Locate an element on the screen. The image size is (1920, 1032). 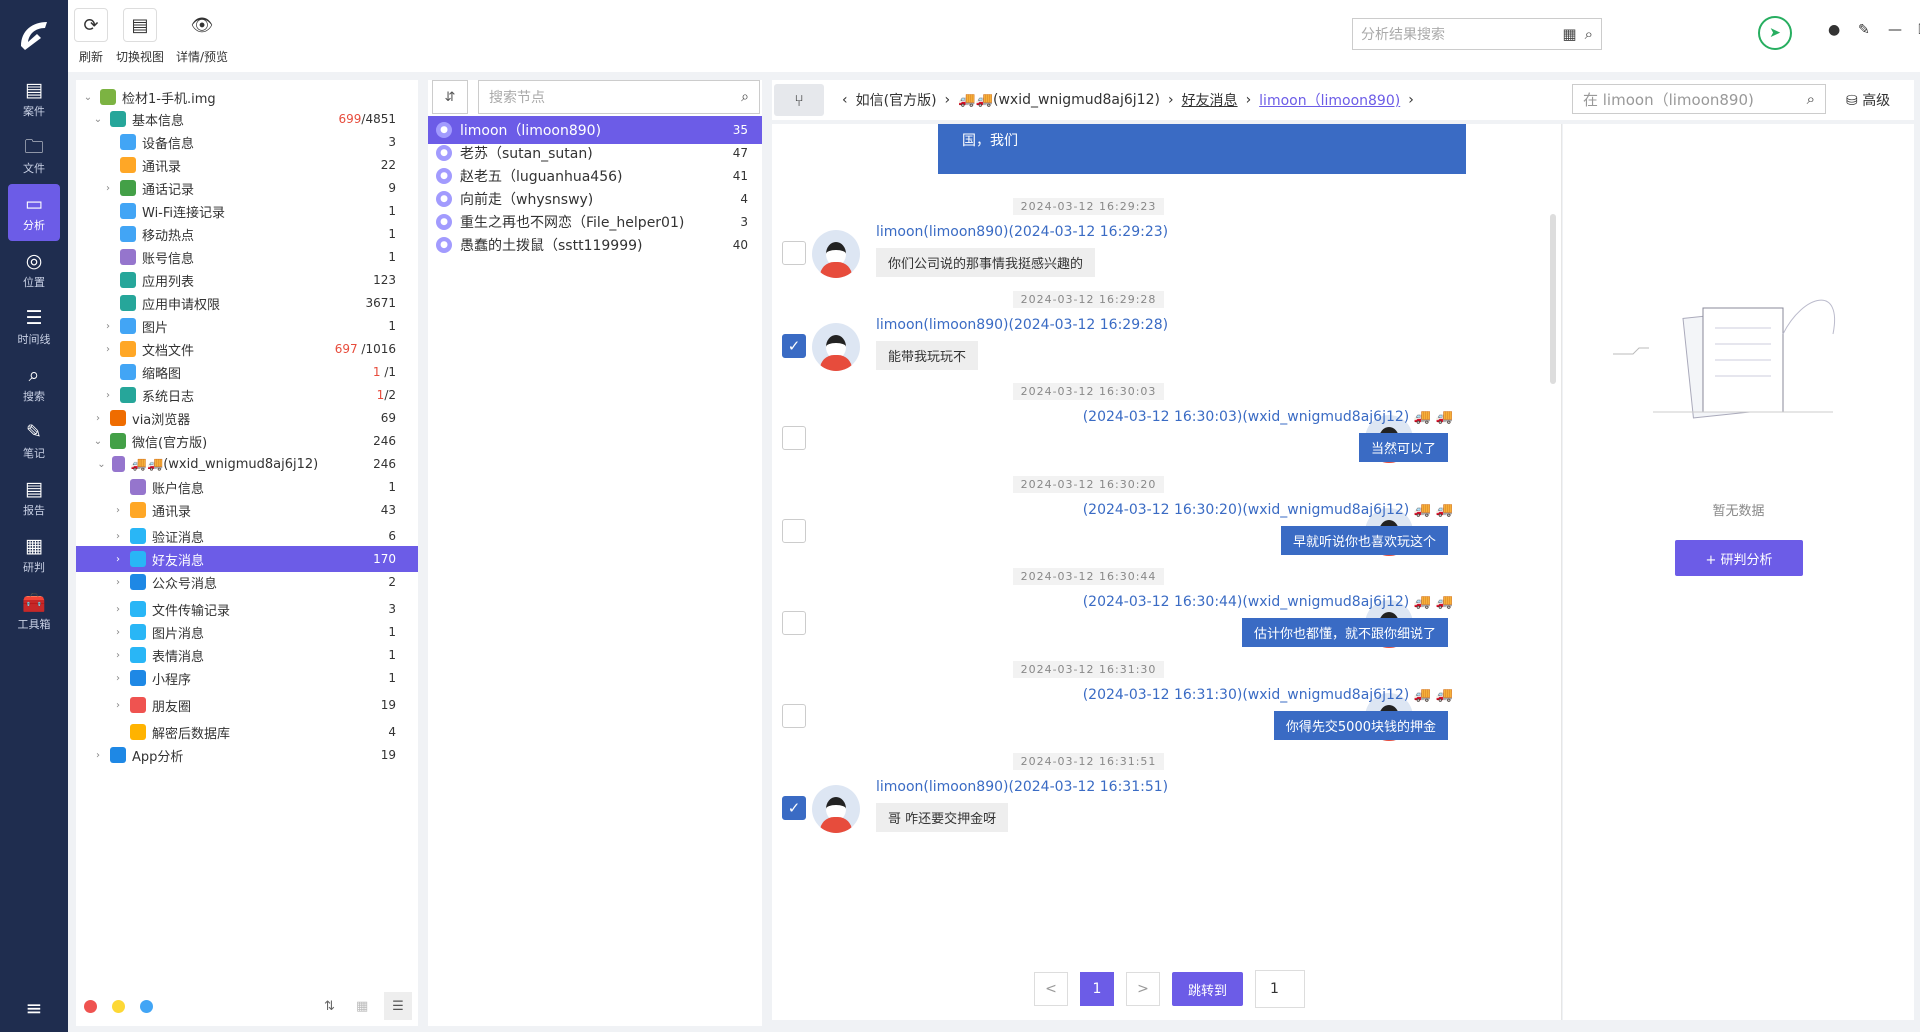
analysis-icon: ▭ is located at coordinates (34, 203).